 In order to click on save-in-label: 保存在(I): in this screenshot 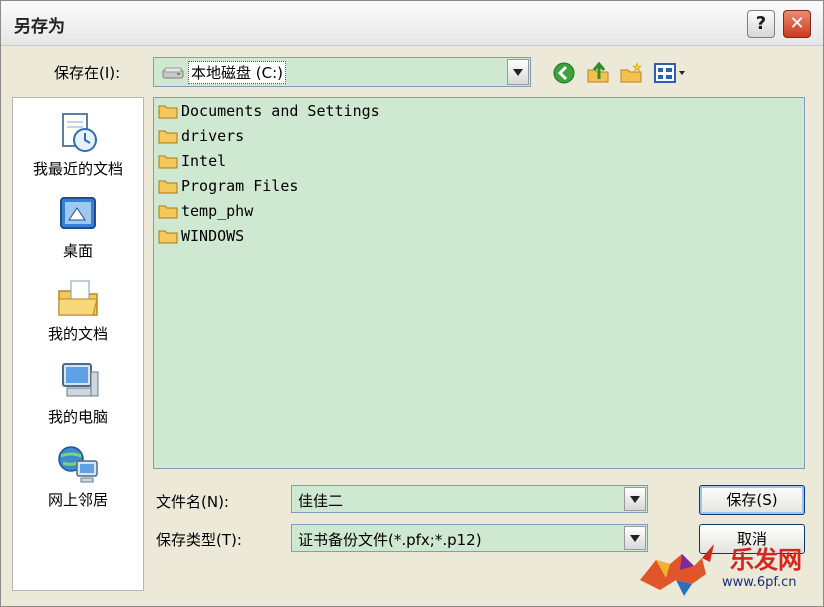, I will do `click(87, 73)`.